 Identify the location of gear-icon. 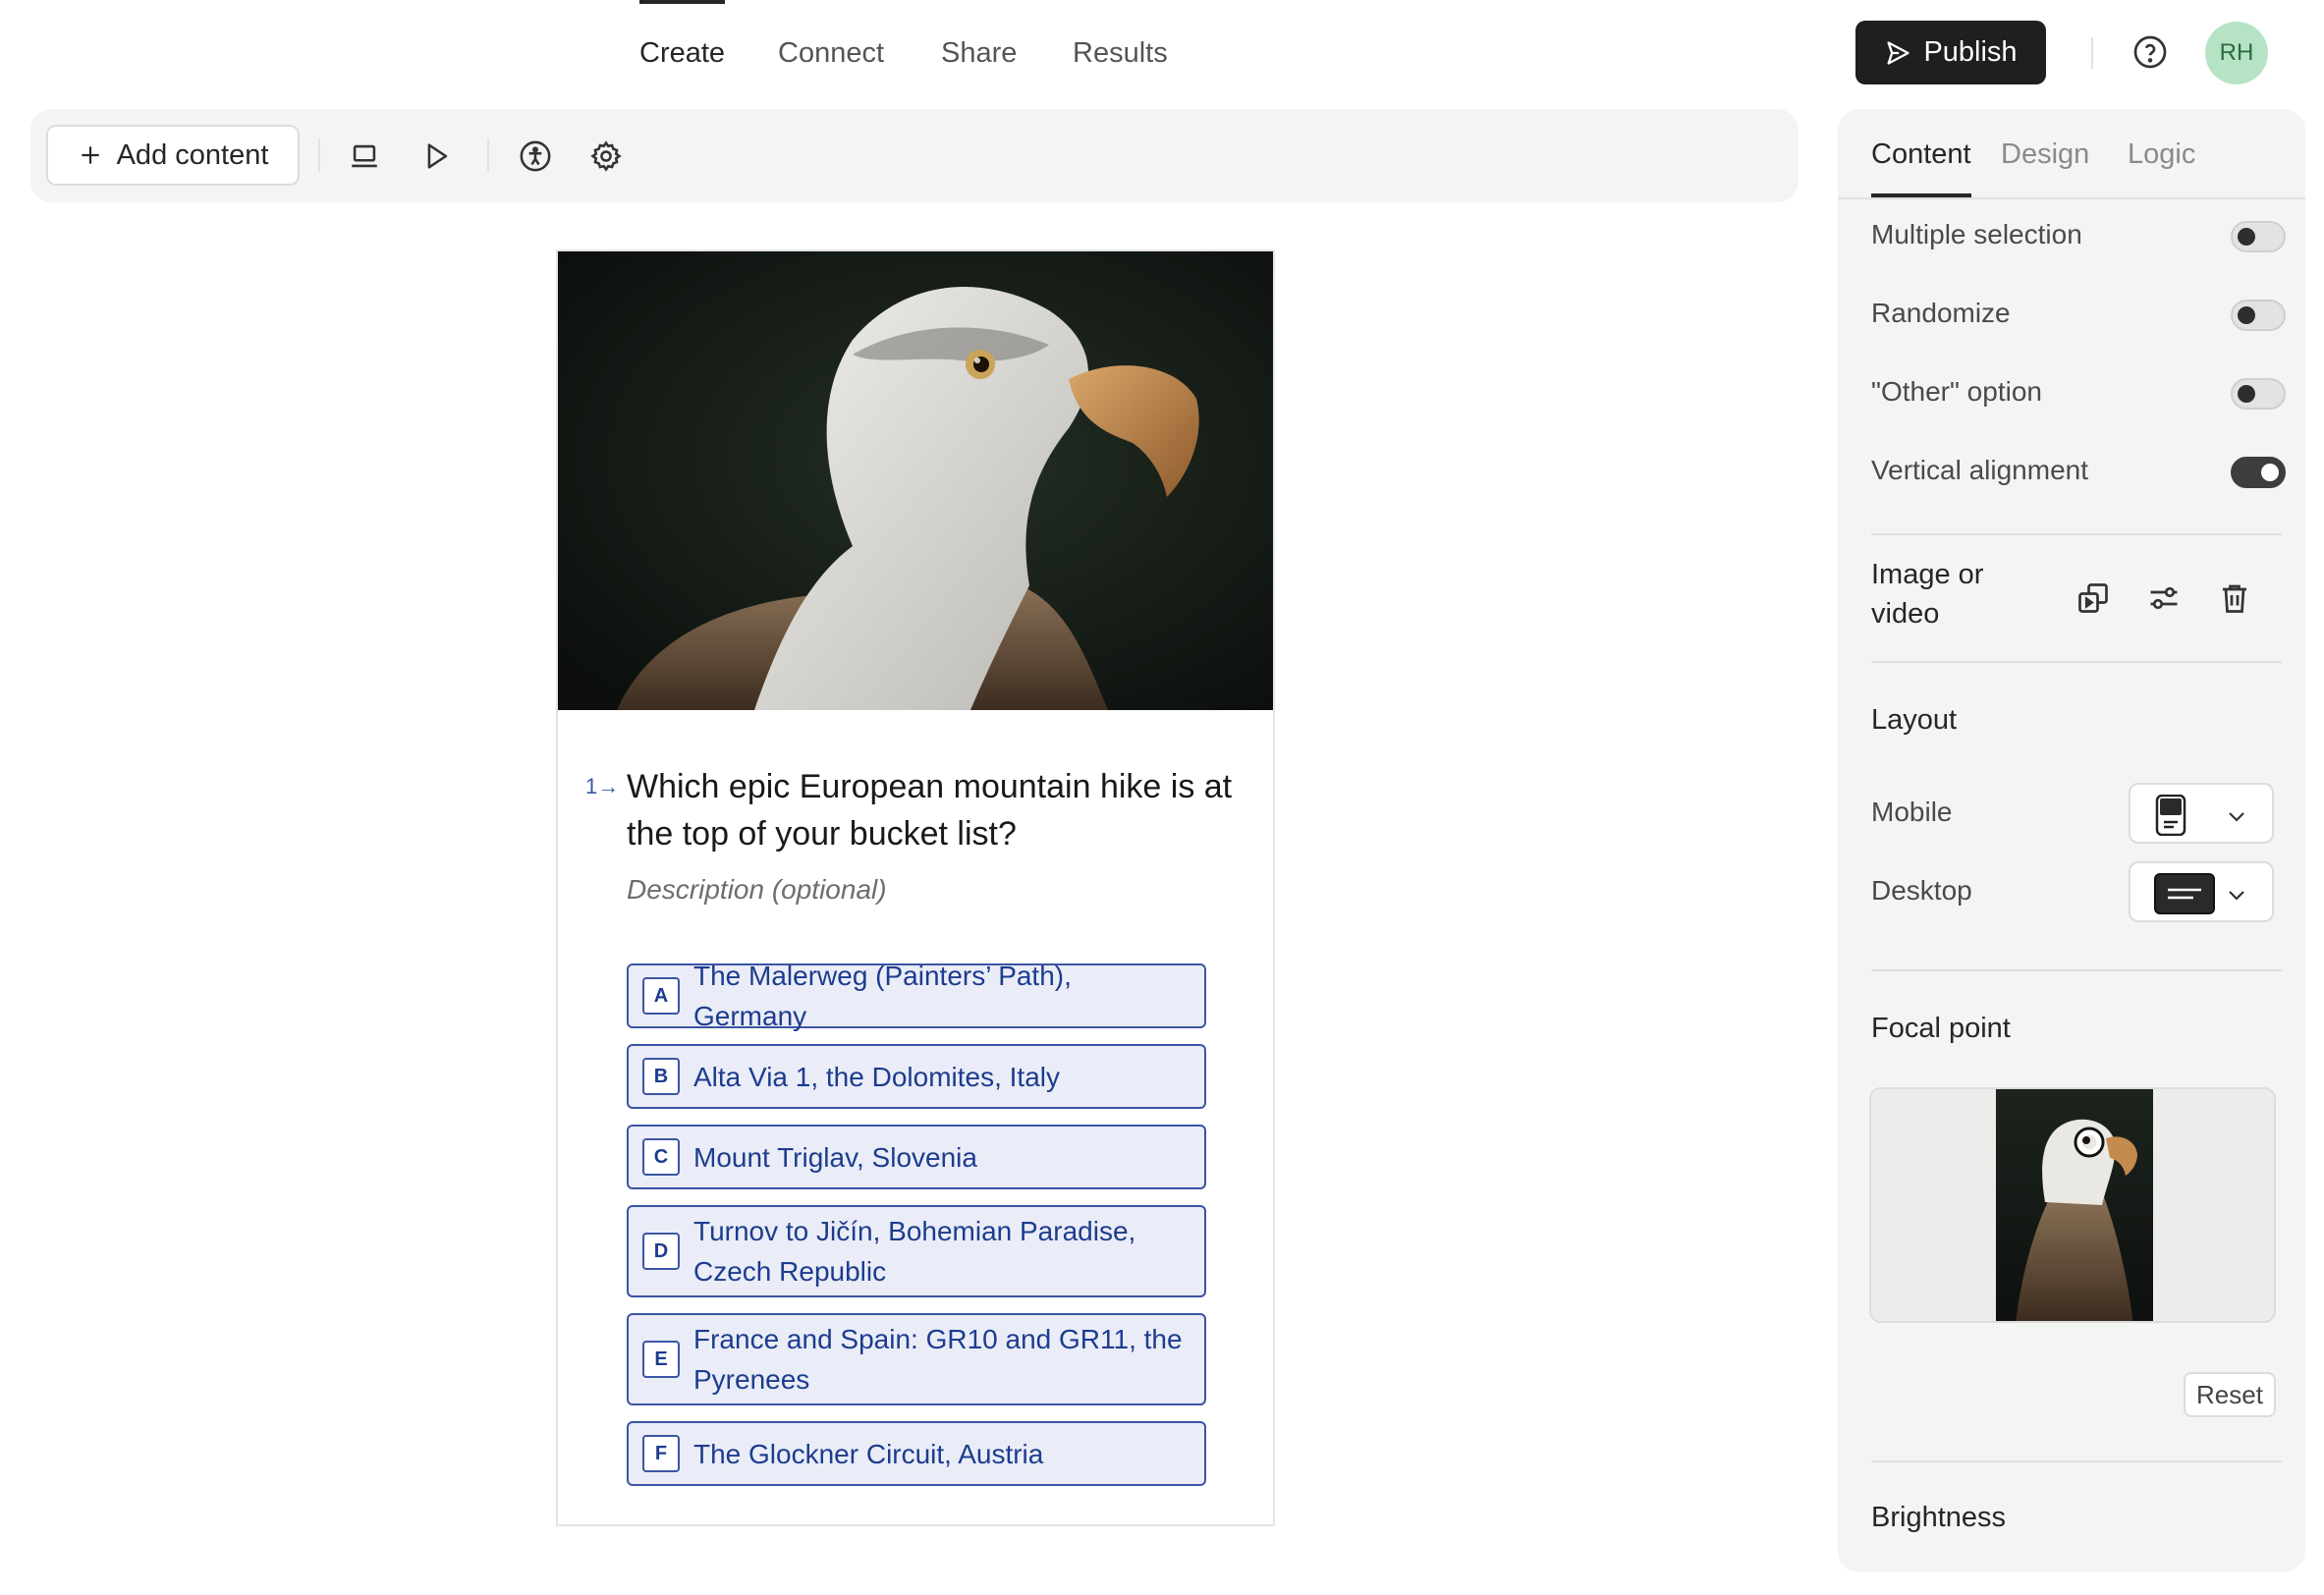
(606, 156).